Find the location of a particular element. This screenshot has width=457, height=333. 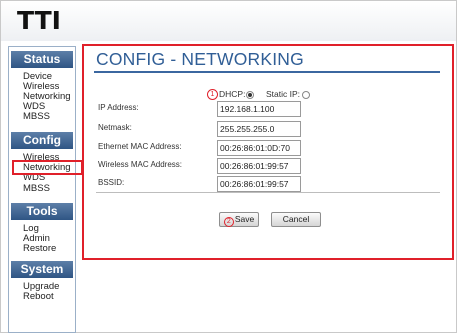

page-title: CONFIG - NETWORKING is located at coordinates (200, 59).